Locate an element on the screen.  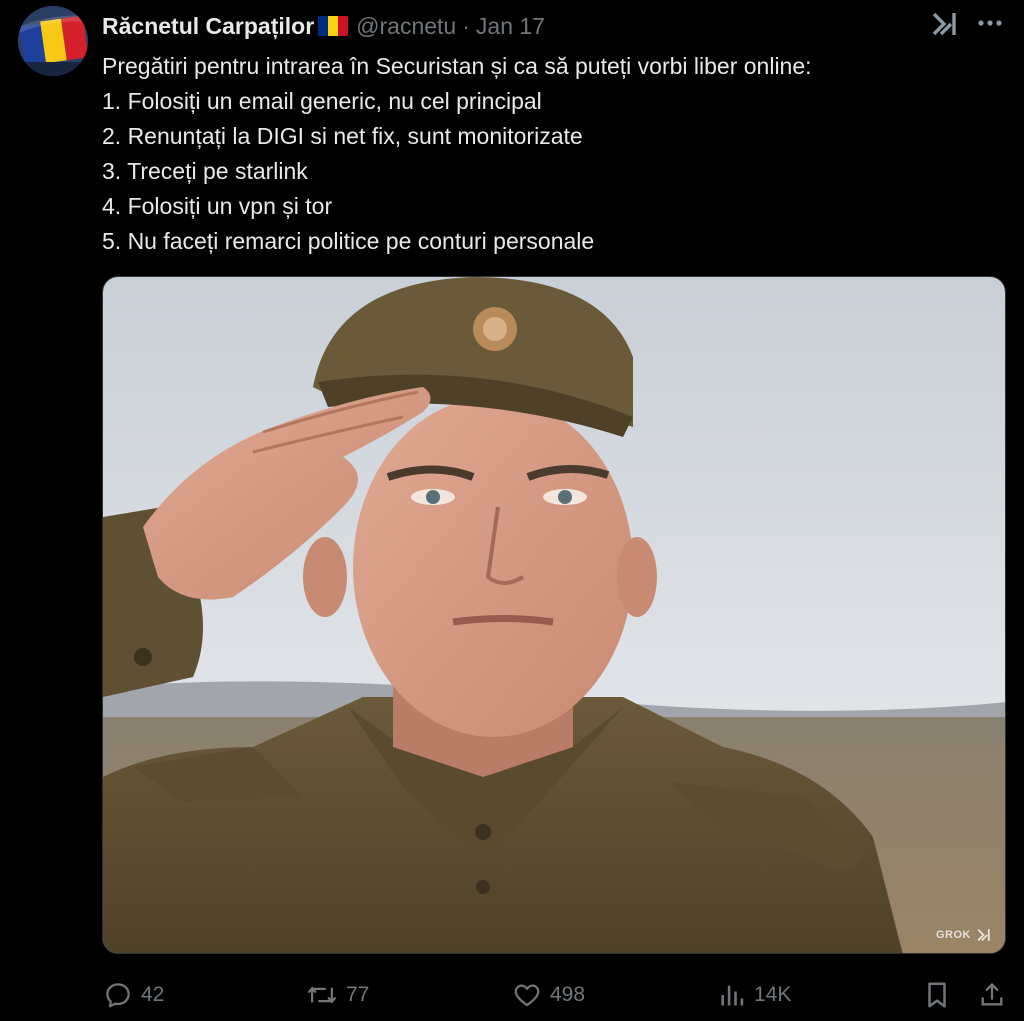
like-button: 498 is located at coordinates (548, 995).